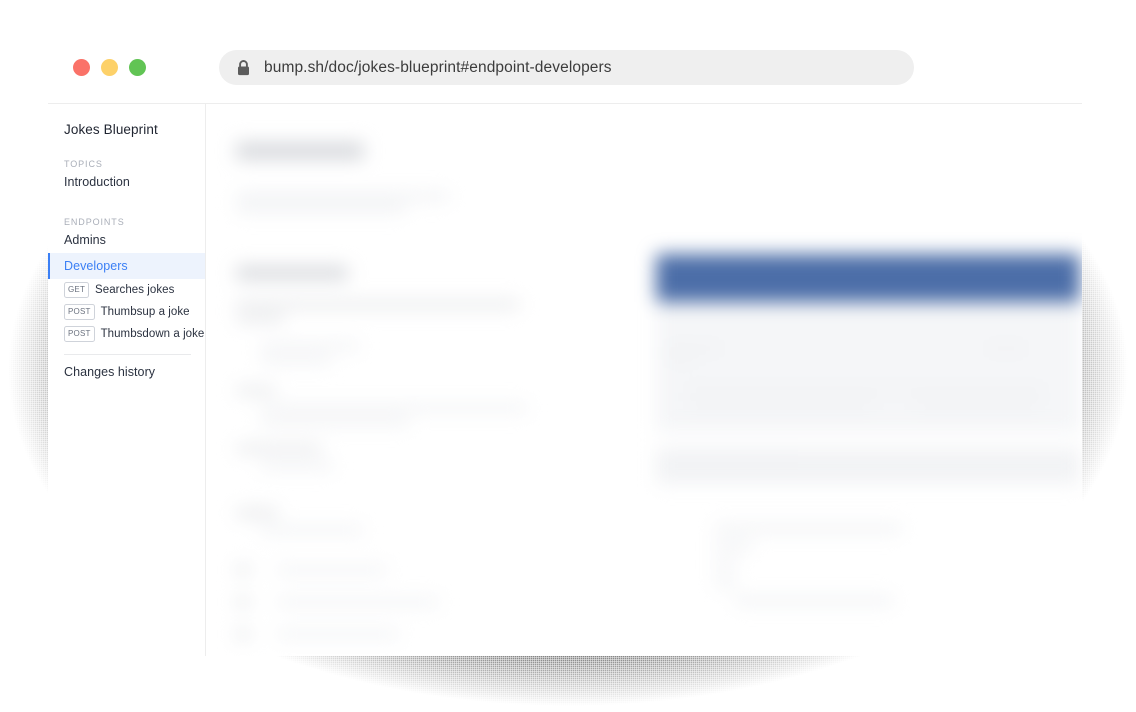 The height and width of the screenshot is (712, 1136). Describe the element at coordinates (94, 222) in the screenshot. I see `sidebar-section-endpoints-label: ENDPOINTS` at that location.